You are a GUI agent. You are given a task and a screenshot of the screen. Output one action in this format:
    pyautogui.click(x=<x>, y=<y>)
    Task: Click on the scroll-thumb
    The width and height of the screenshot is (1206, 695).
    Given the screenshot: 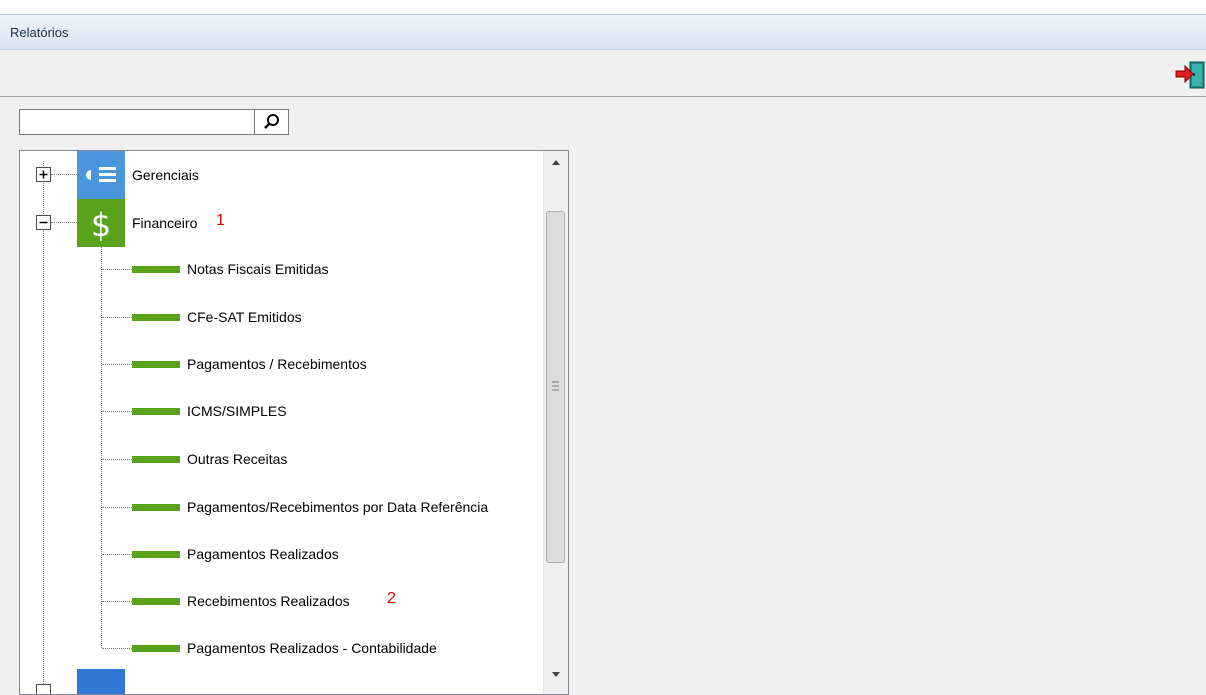 What is the action you would take?
    pyautogui.click(x=555, y=387)
    